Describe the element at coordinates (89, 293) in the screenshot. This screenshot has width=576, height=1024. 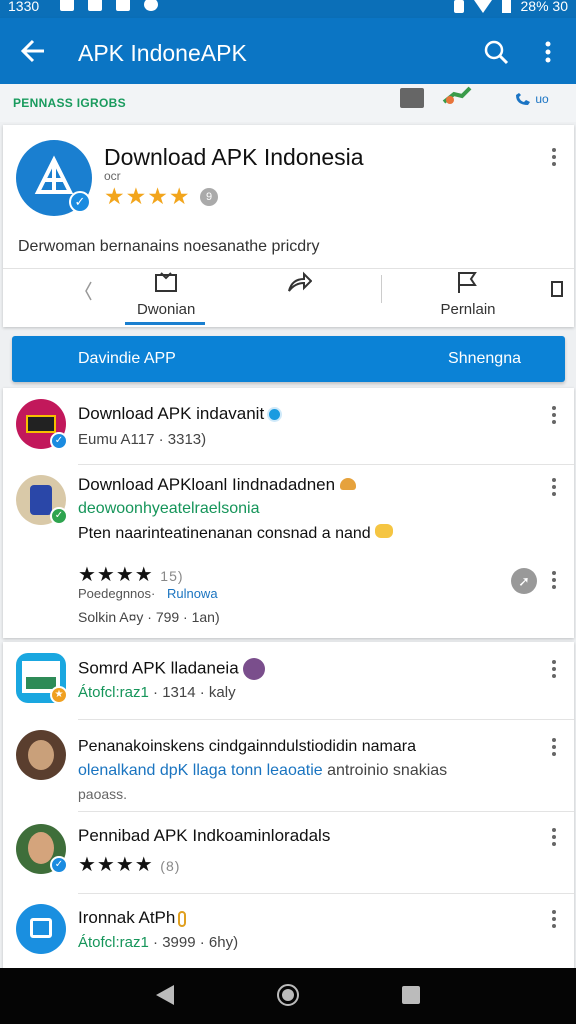
I see `collapse-chevron-icon` at that location.